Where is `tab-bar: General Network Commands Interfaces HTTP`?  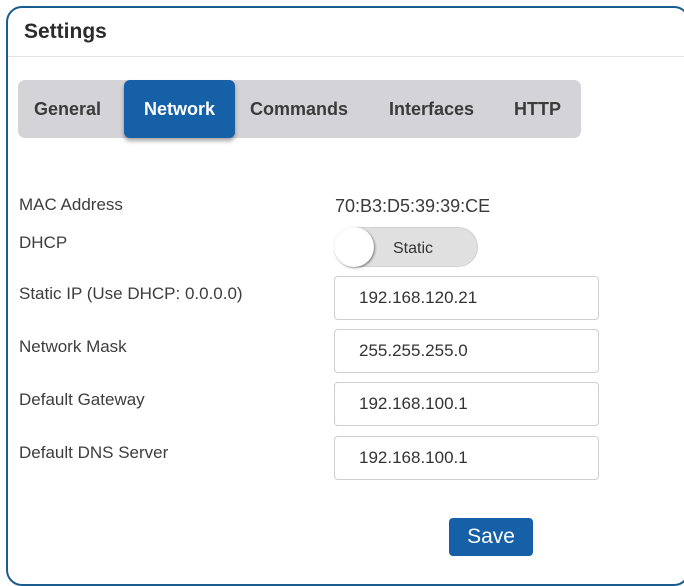 tab-bar: General Network Commands Interfaces HTTP is located at coordinates (299, 109).